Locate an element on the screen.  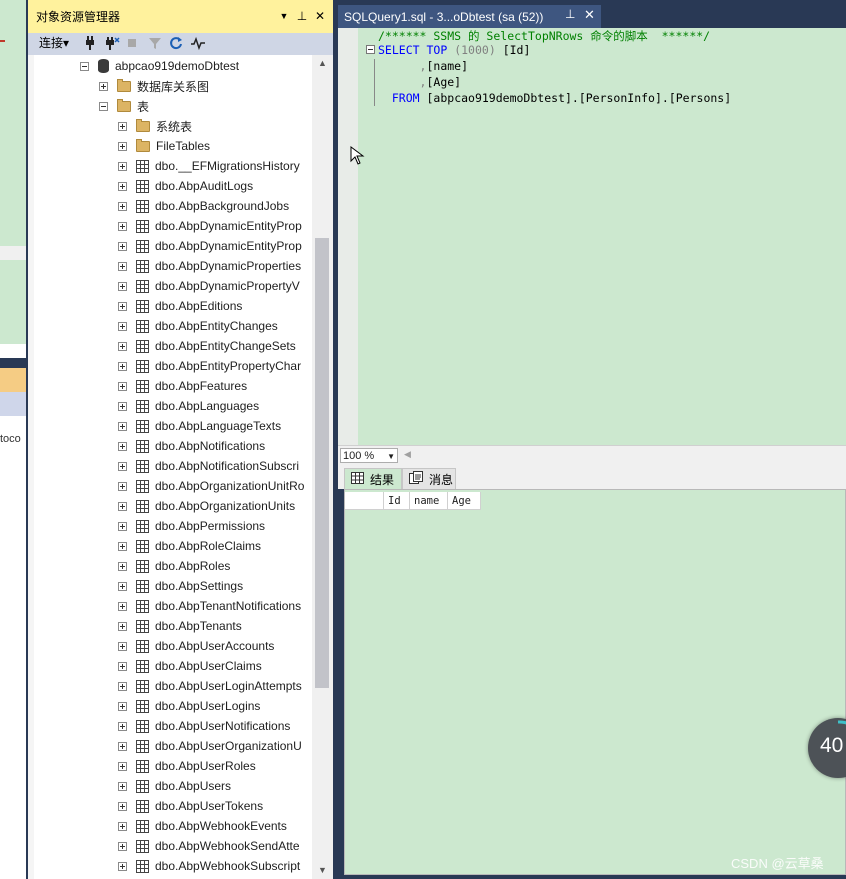
scrollbar-thumb is located at coordinates (322, 463).